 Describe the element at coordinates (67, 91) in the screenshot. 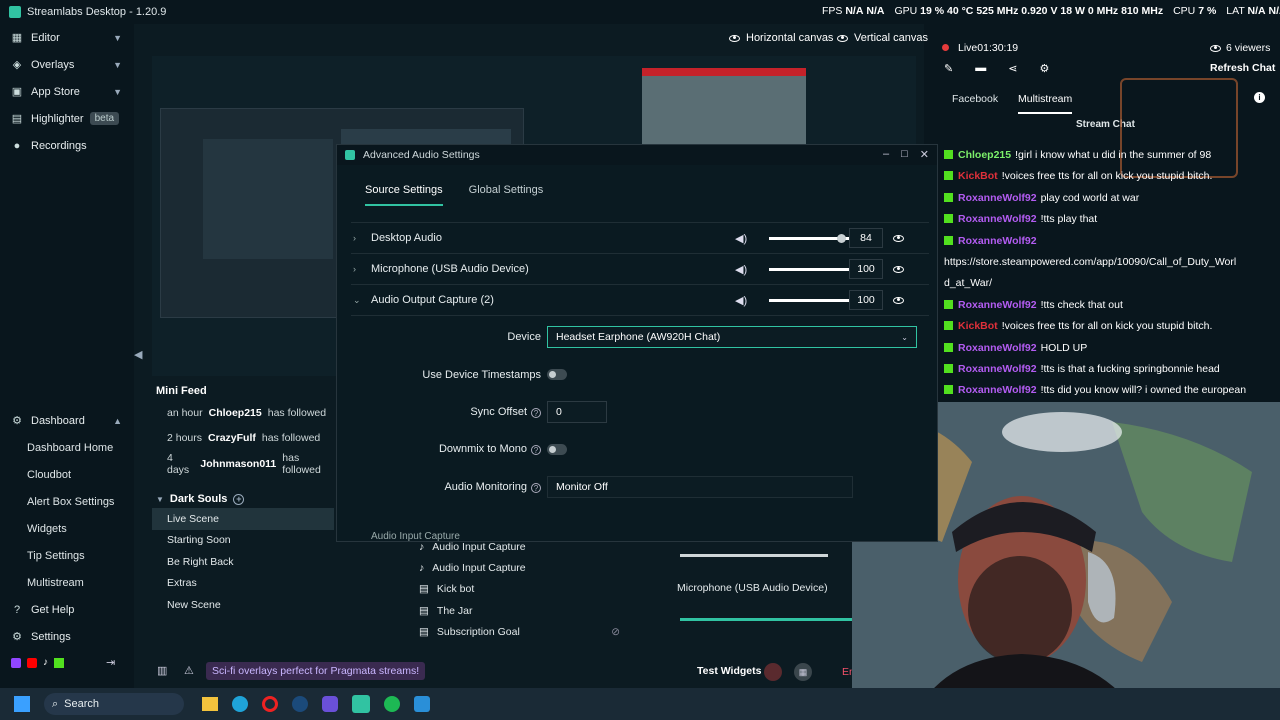

I see `nav-app-store: ▣ App Store ▼` at that location.